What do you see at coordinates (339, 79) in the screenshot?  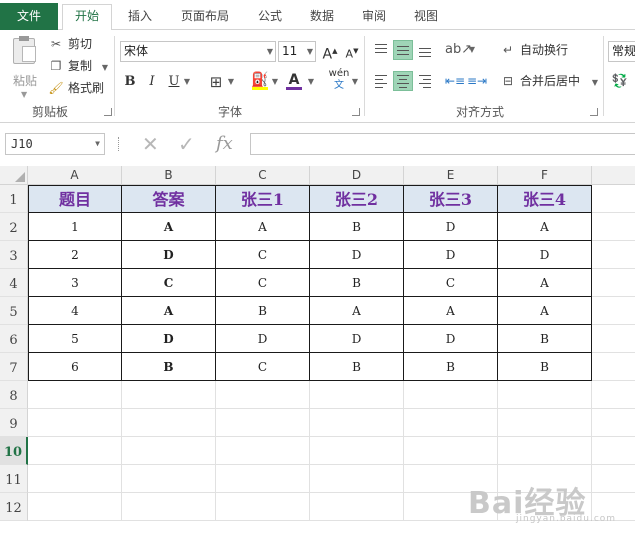 I see `phonetic-guide-button: wén 文` at bounding box center [339, 79].